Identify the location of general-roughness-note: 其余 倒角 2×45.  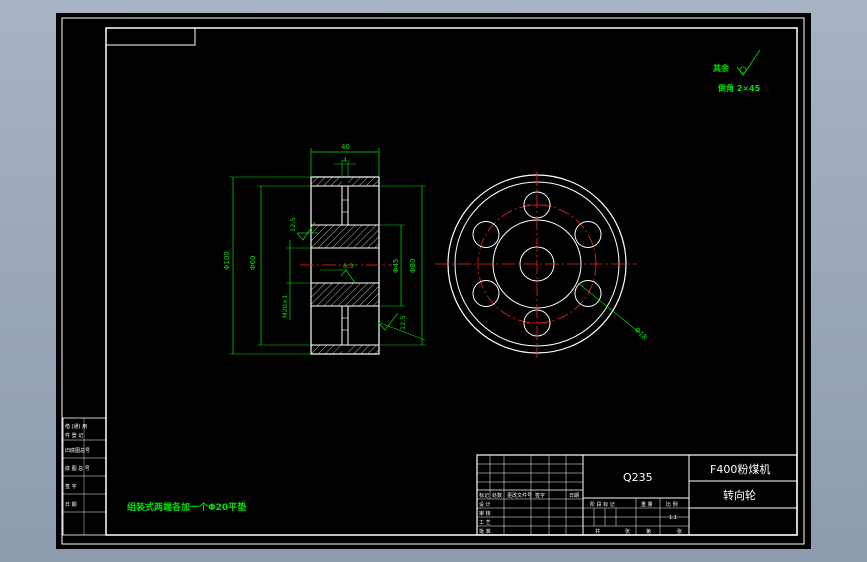
(737, 71).